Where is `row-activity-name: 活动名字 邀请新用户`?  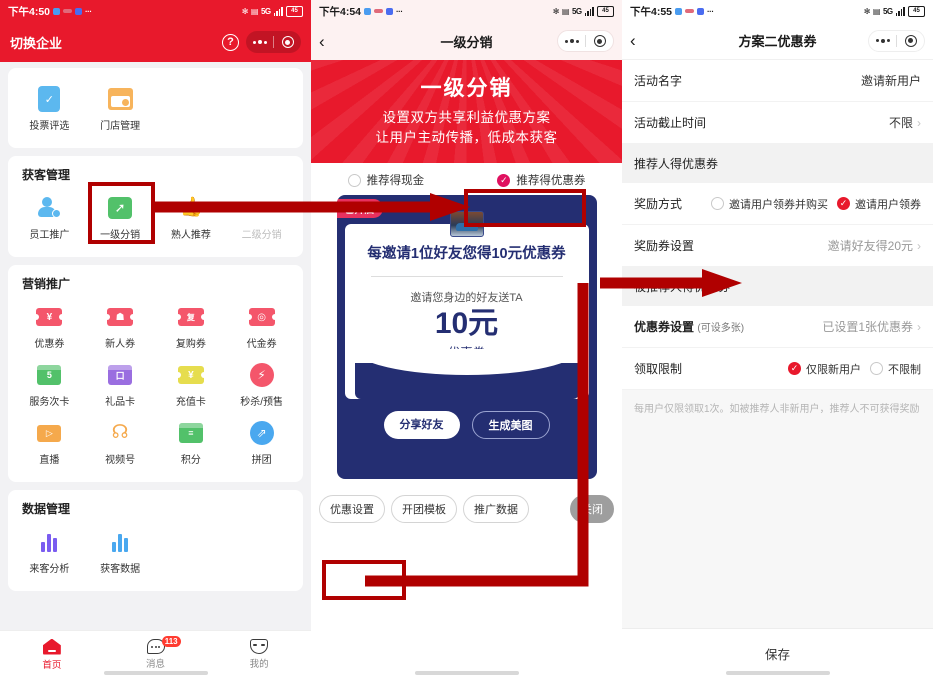
row-activity-name: 活动名字 邀请新用户 is located at coordinates (777, 81).